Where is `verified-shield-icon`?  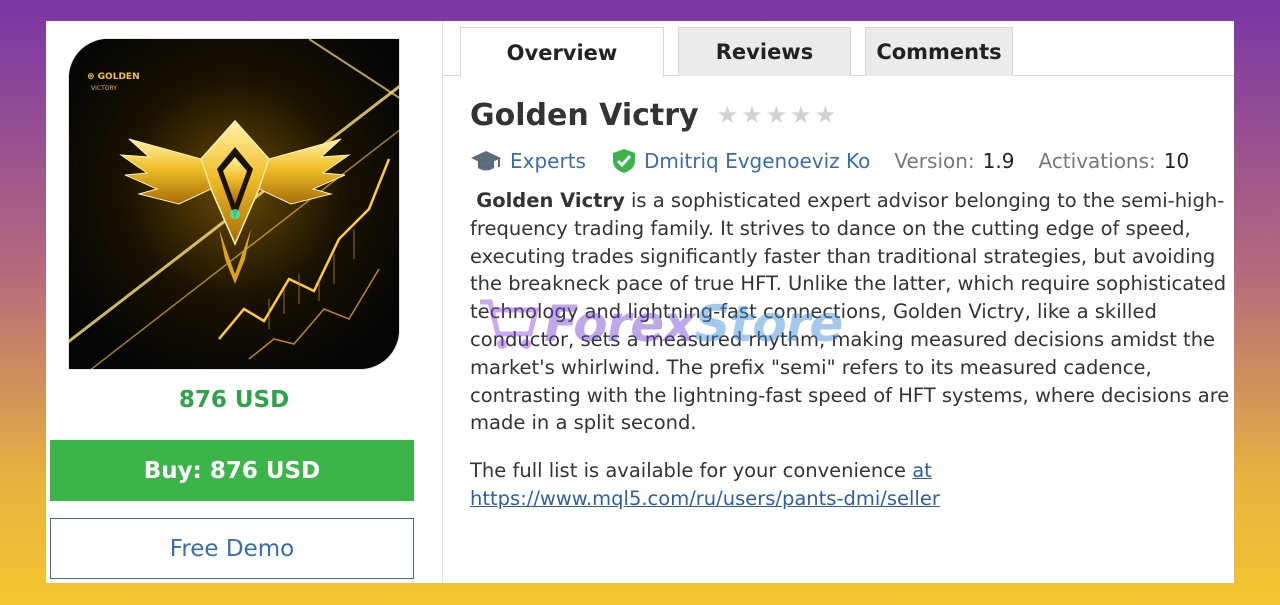 verified-shield-icon is located at coordinates (624, 161).